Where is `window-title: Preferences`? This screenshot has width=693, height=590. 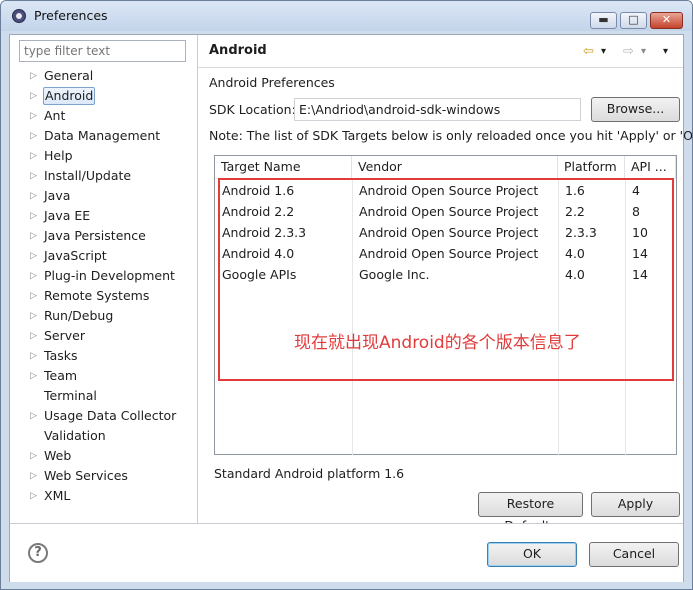 window-title: Preferences is located at coordinates (71, 15).